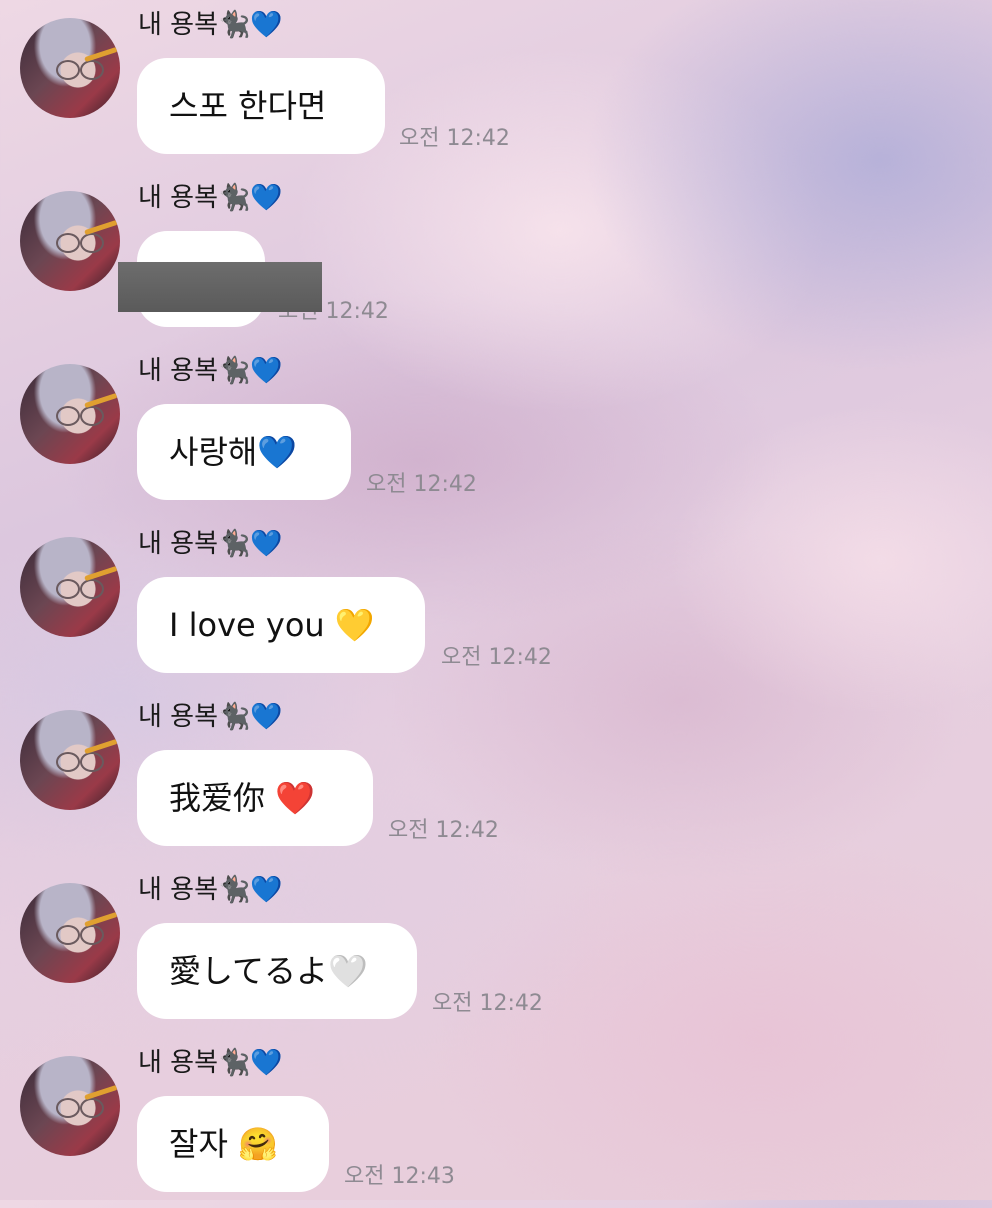 The image size is (992, 1208). Describe the element at coordinates (496, 85) in the screenshot. I see `message-row: 내 용복🐈‍⬛💙 스포 한다면 오전 12:42` at that location.